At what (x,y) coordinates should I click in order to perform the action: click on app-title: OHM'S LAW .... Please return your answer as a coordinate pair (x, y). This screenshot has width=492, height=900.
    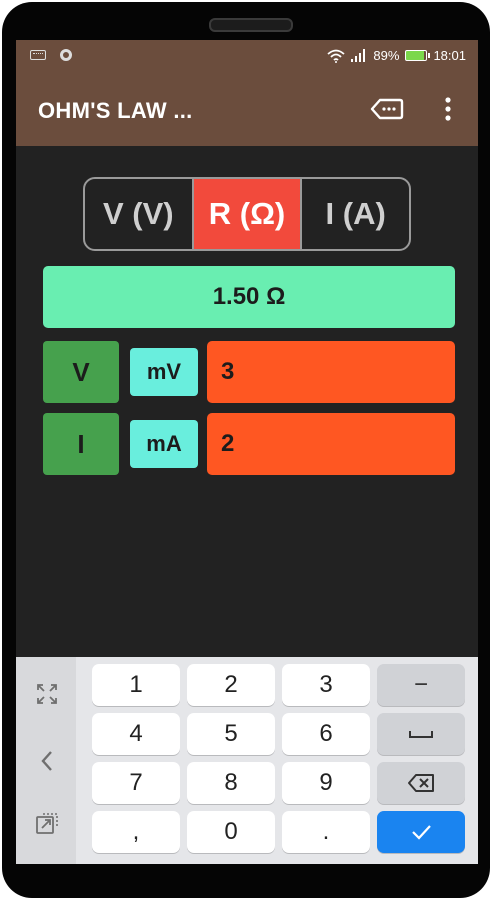
    Looking at the image, I should click on (115, 110).